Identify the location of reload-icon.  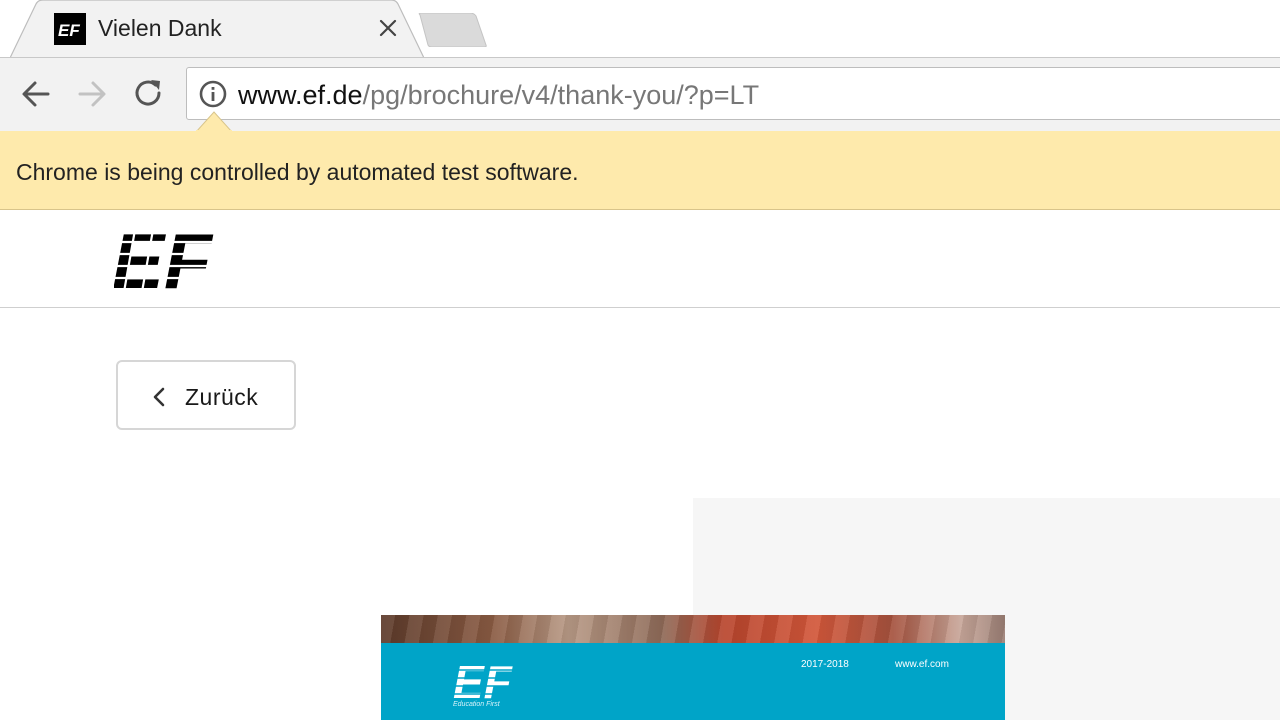
(148, 93).